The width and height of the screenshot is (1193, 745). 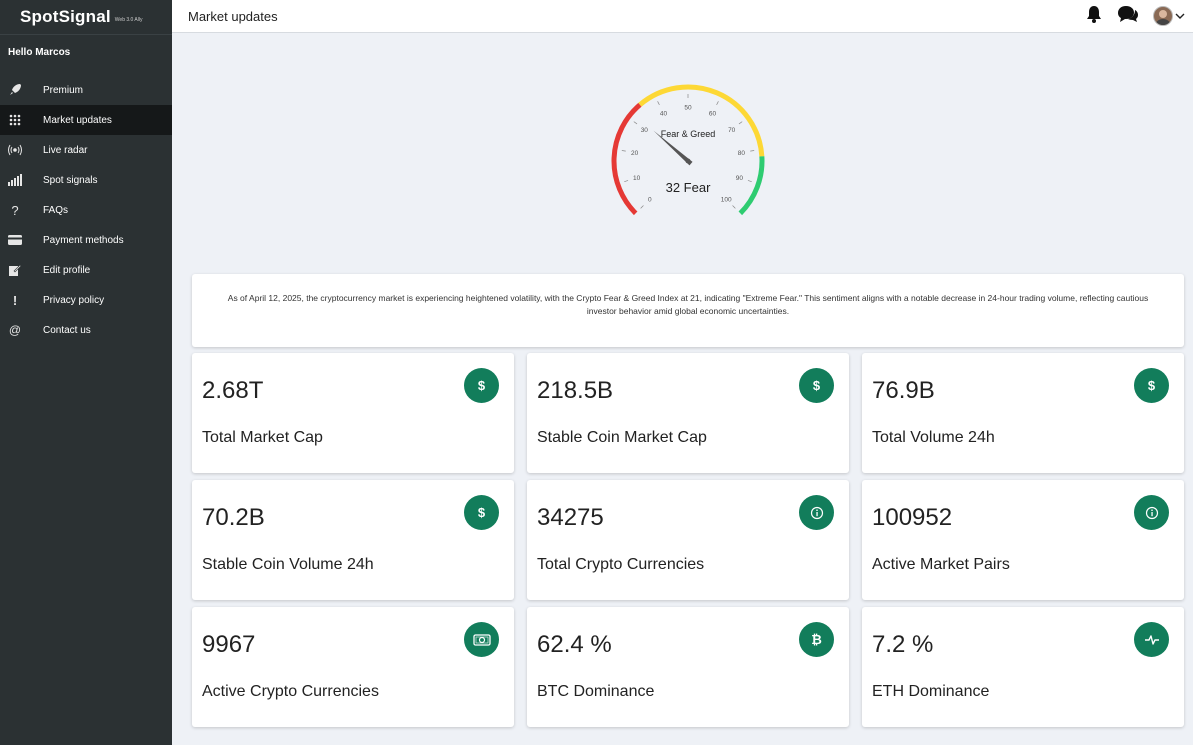 I want to click on gauge-tick-label: 60, so click(x=713, y=113).